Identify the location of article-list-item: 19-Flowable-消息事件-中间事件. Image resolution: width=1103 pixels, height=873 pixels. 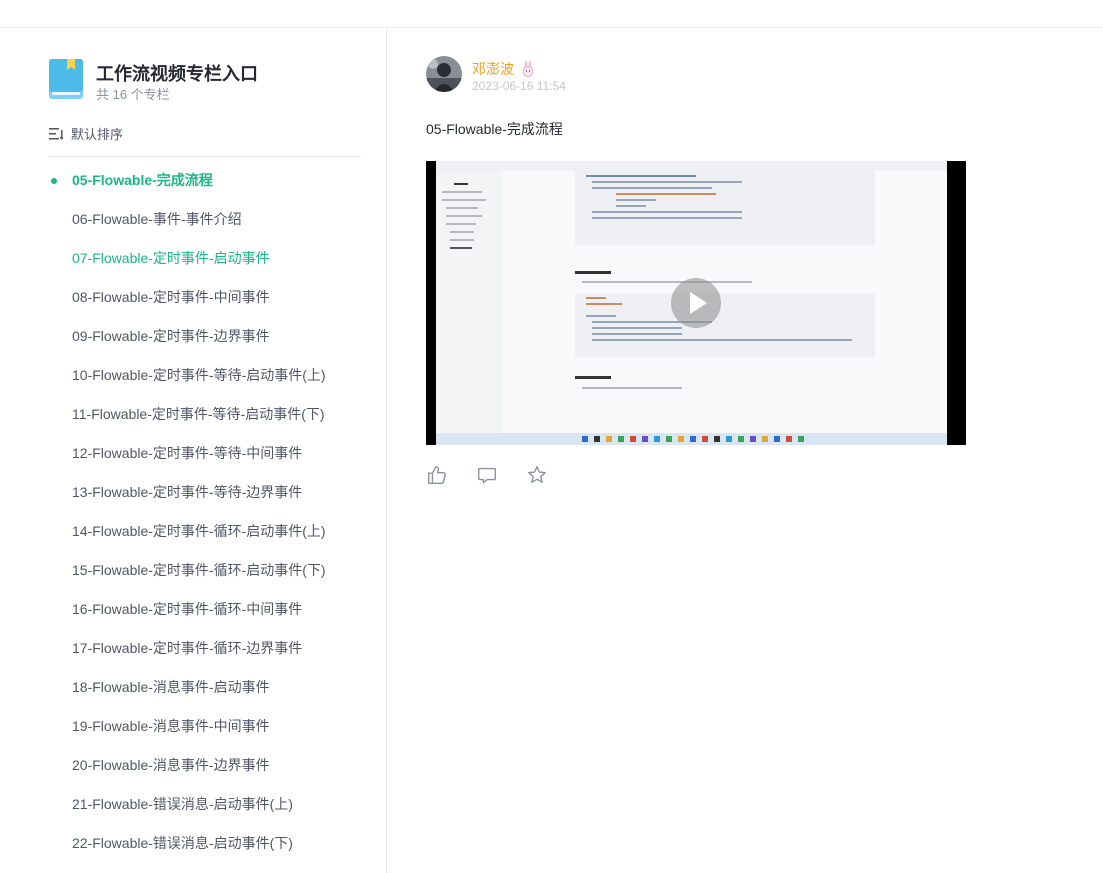
(193, 726).